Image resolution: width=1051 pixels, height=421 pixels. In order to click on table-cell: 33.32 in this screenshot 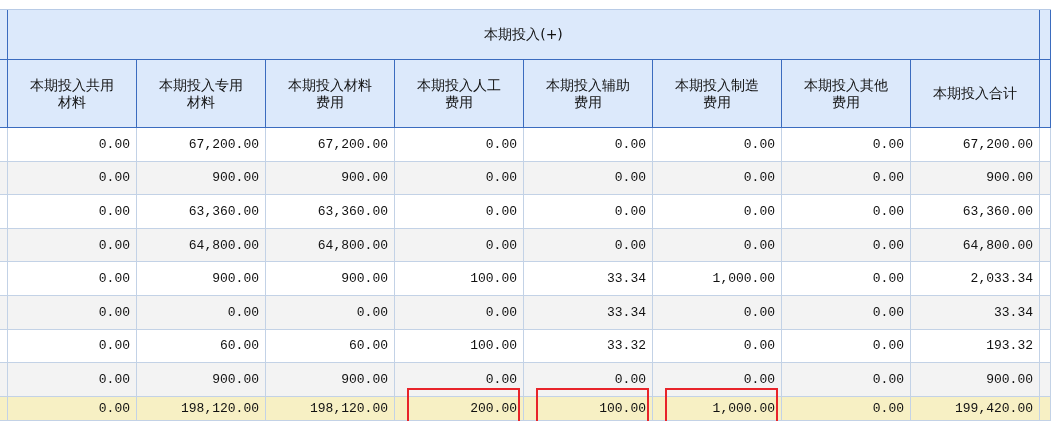, I will do `click(588, 346)`.